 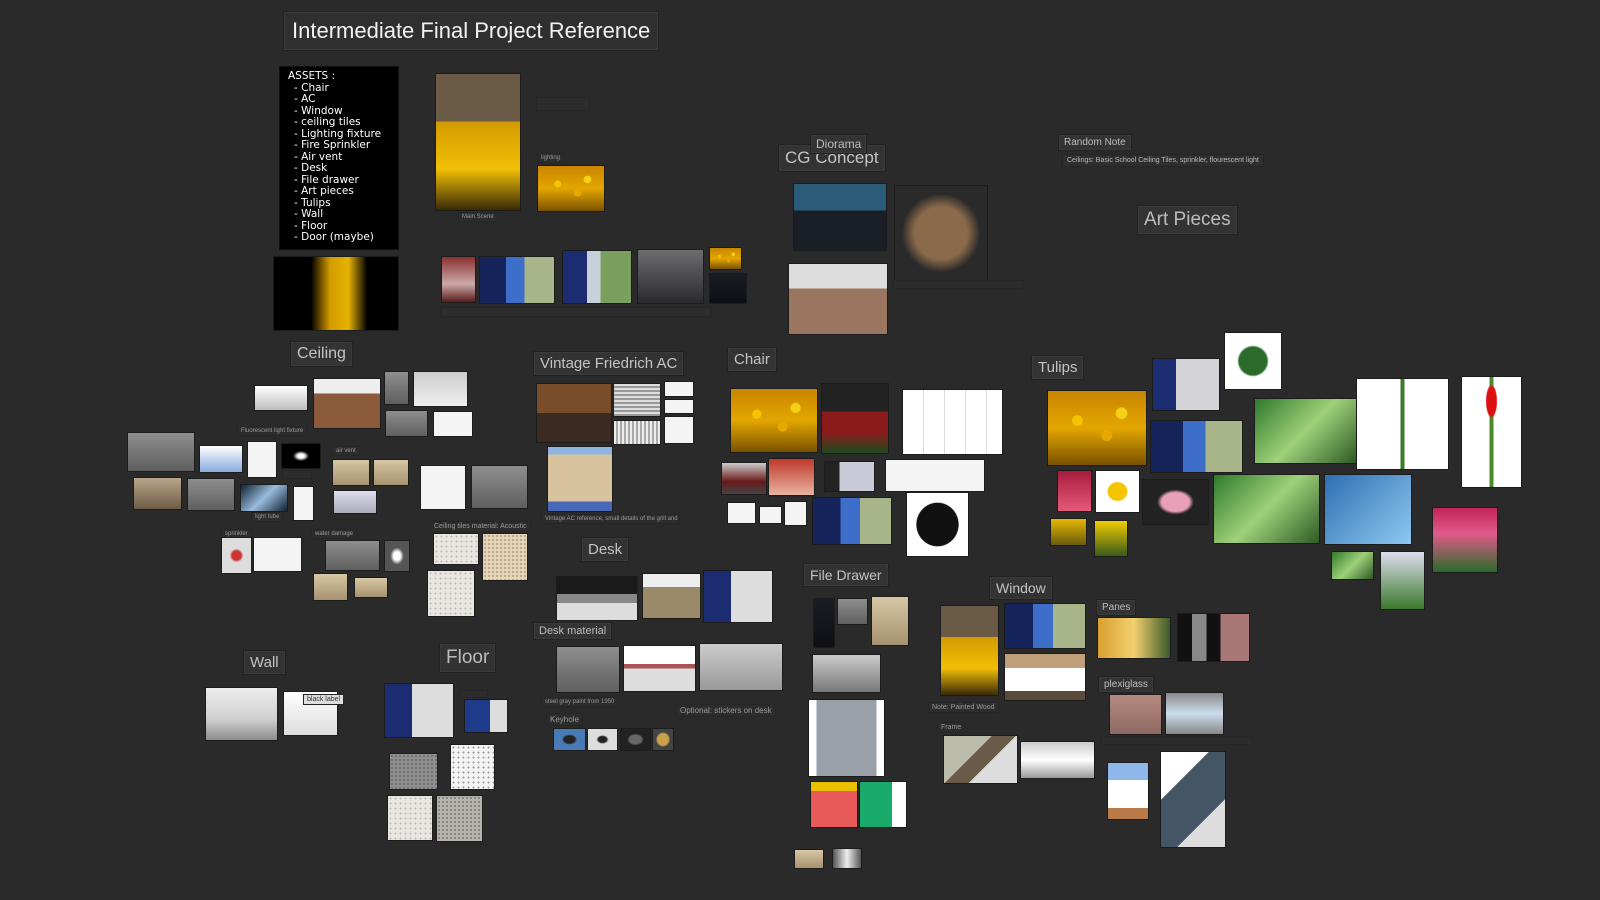 What do you see at coordinates (571, 188) in the screenshot?
I see `lighting-image` at bounding box center [571, 188].